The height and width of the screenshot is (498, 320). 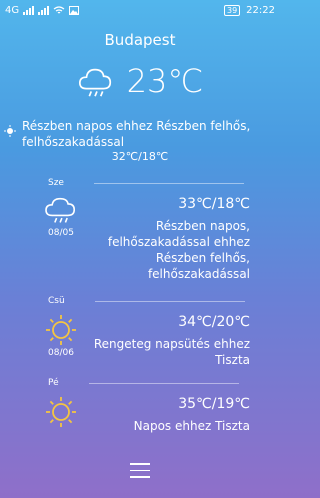 I want to click on city-name: Budapest, so click(x=140, y=40).